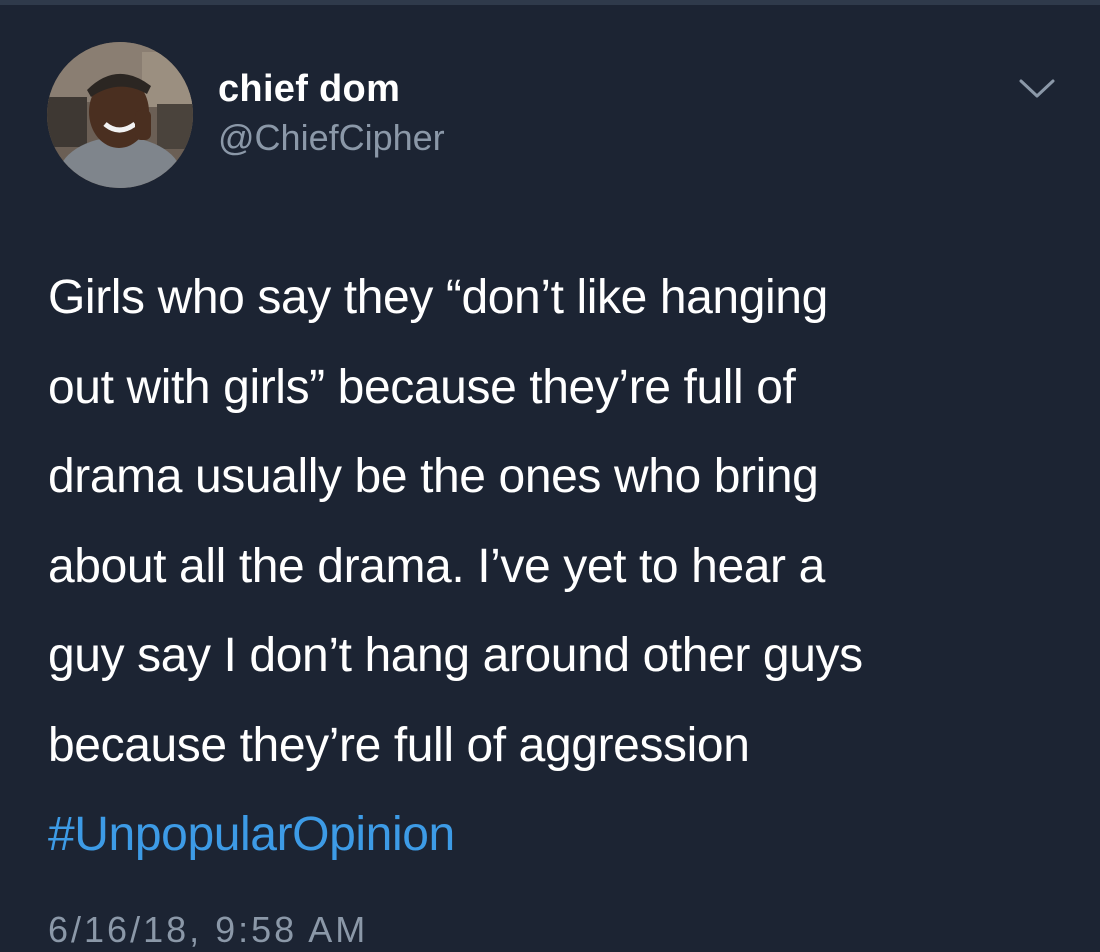 The width and height of the screenshot is (1100, 952). Describe the element at coordinates (208, 930) in the screenshot. I see `tweet-timestamp: 6/16/18, 9:58 AM` at that location.